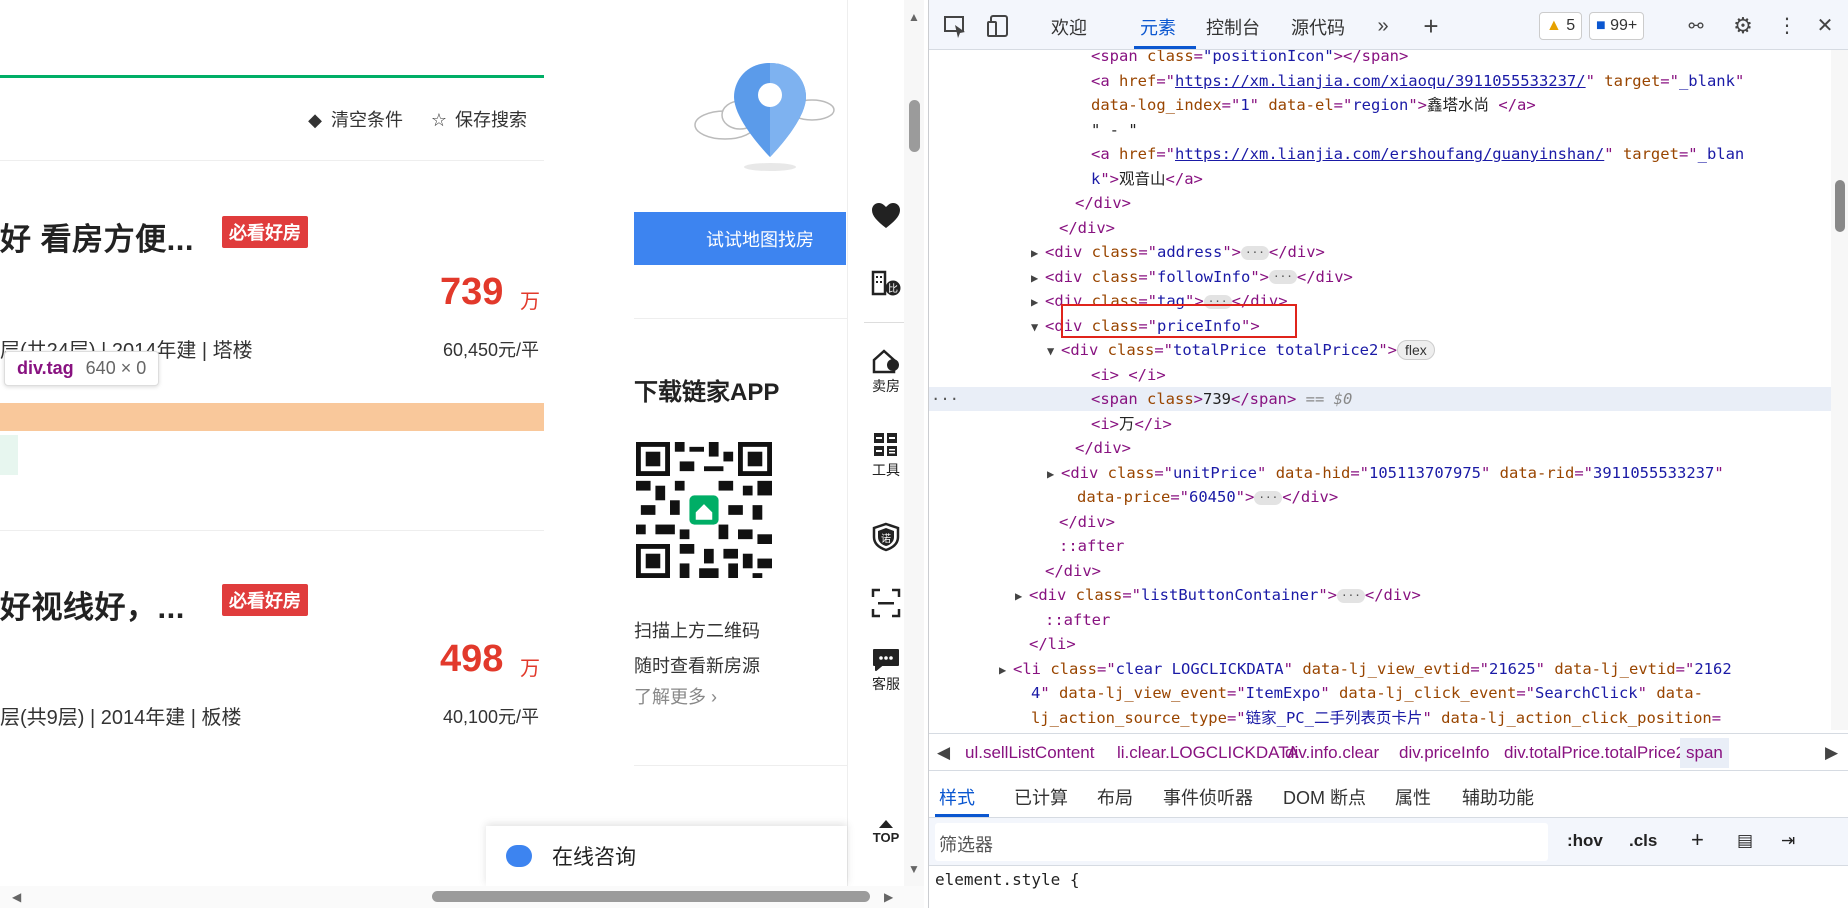 The width and height of the screenshot is (1848, 908). What do you see at coordinates (1217, 399) in the screenshot?
I see `dom-token: 739` at bounding box center [1217, 399].